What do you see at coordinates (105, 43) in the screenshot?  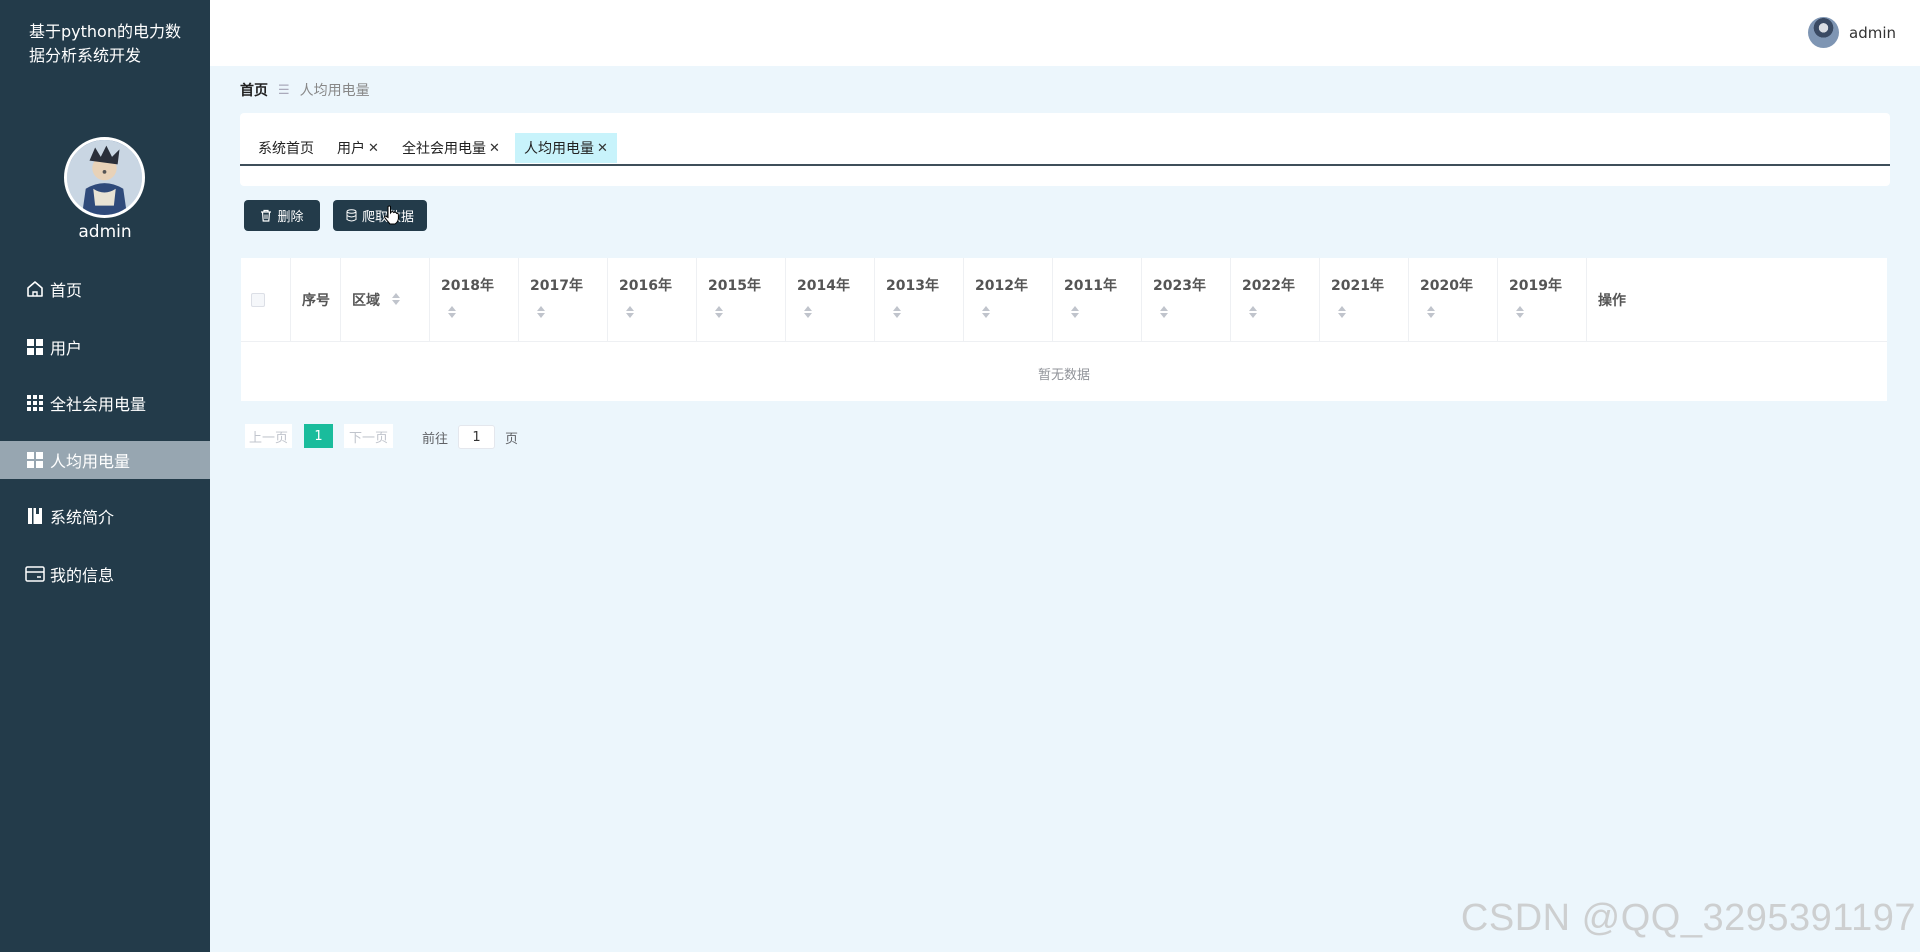 I see `app-title: 基于python的电力数据分析系统开发` at bounding box center [105, 43].